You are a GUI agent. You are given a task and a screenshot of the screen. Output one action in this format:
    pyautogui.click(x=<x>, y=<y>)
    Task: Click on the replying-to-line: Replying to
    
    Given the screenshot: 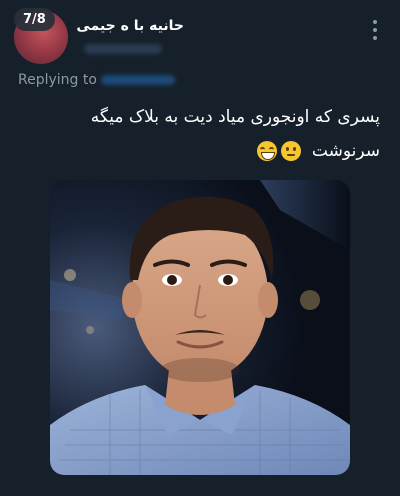 What is the action you would take?
    pyautogui.click(x=96, y=80)
    